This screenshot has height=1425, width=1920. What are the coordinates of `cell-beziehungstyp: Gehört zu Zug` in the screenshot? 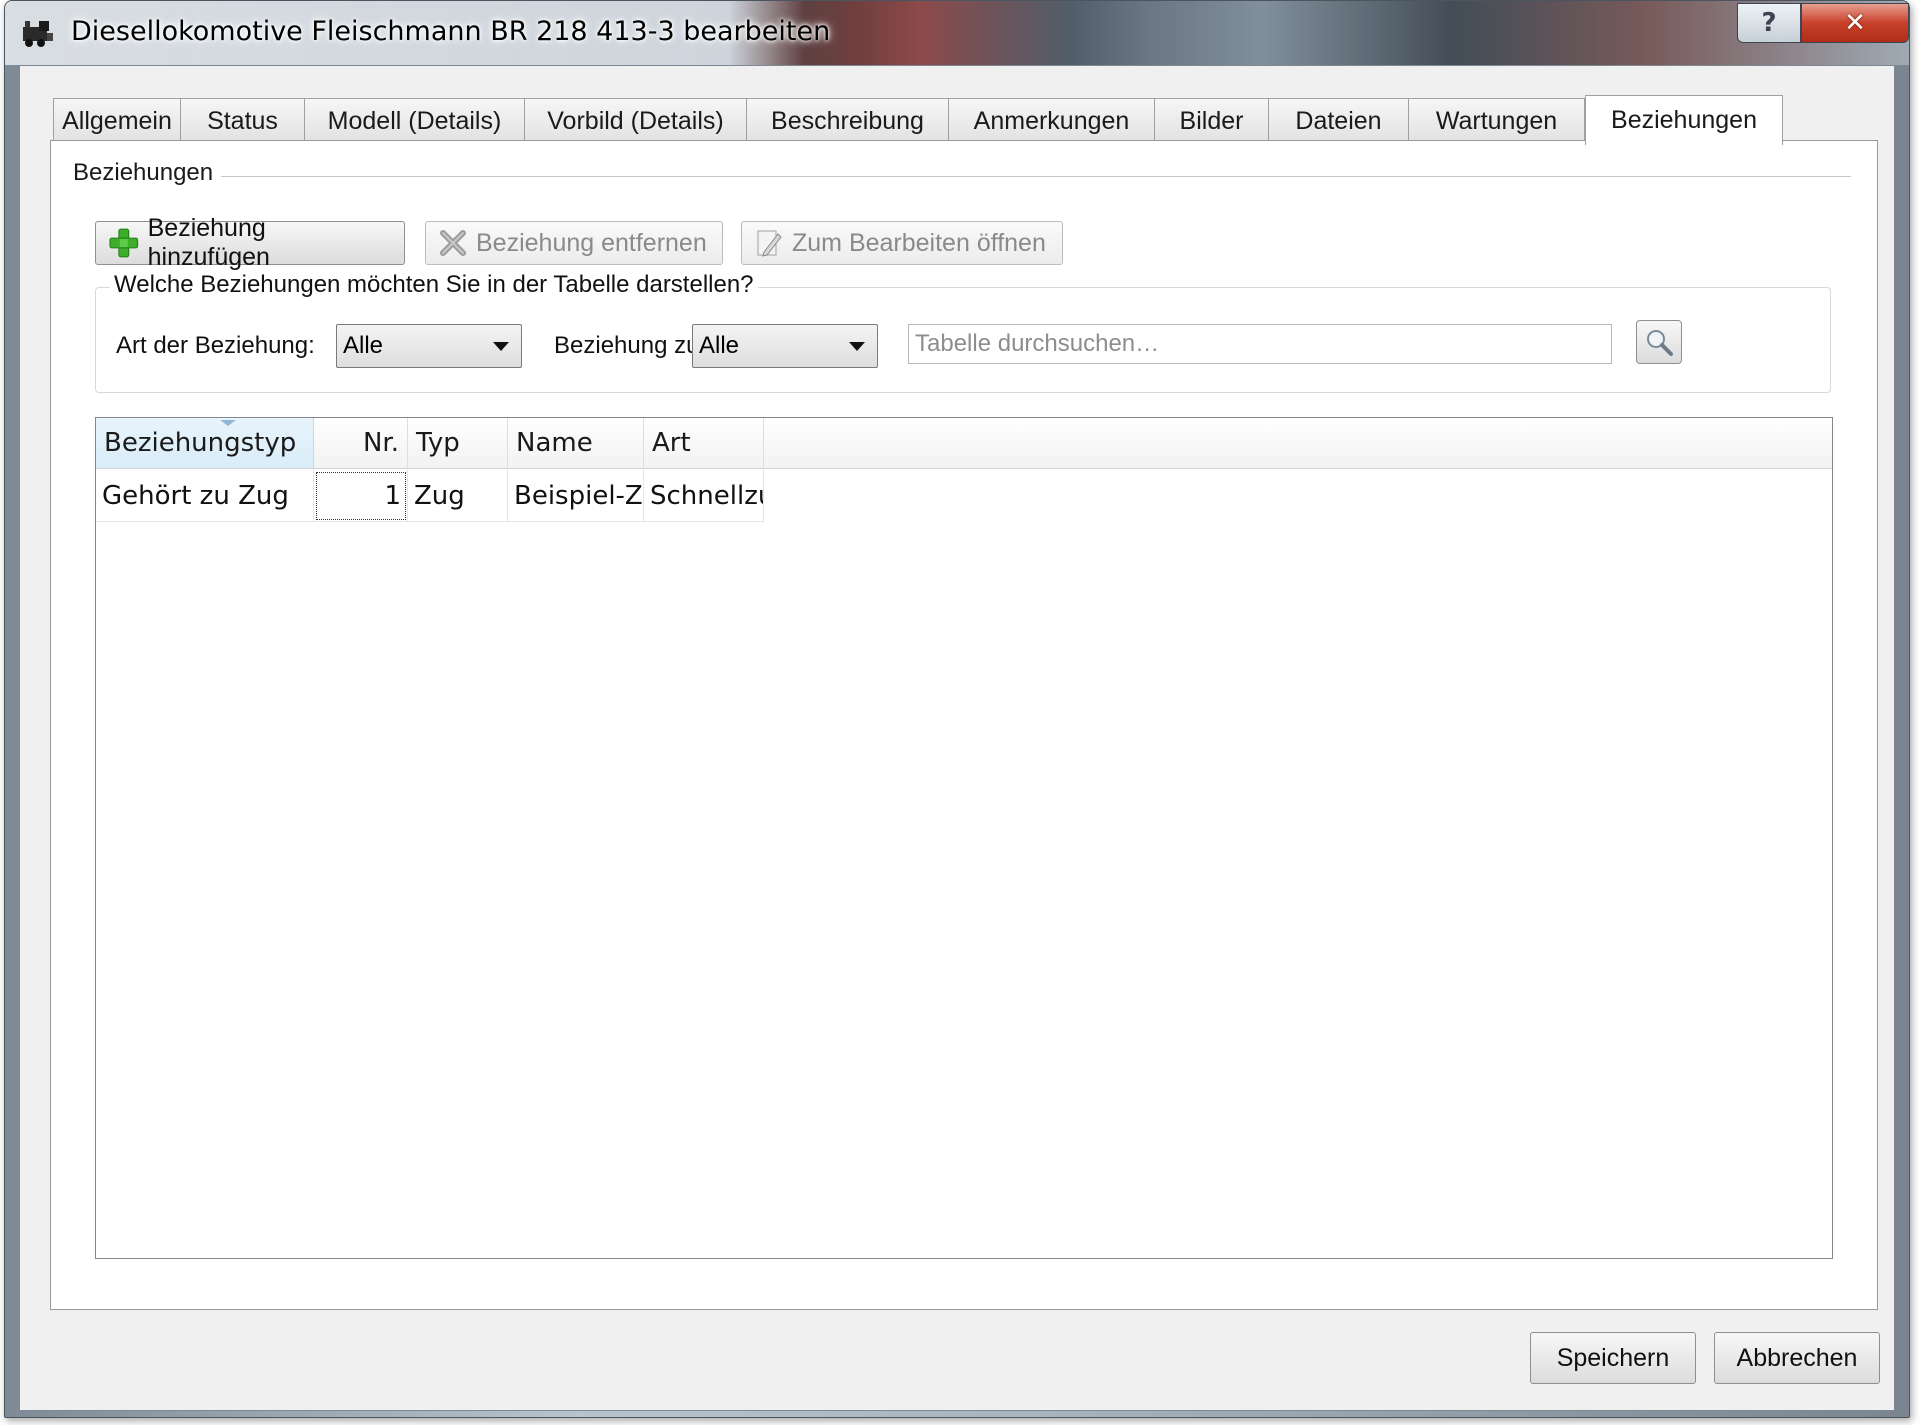 It's located at (205, 496).